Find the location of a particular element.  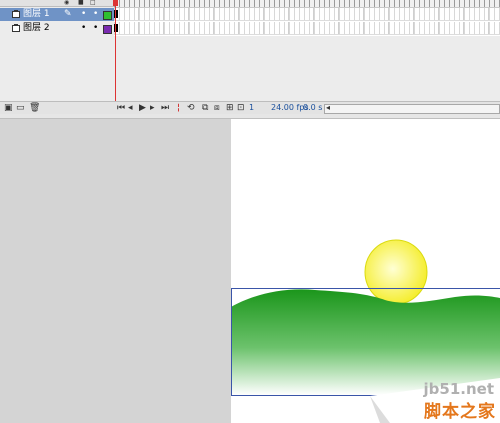

watermark-title: 脚本之家 is located at coordinates (460, 412).